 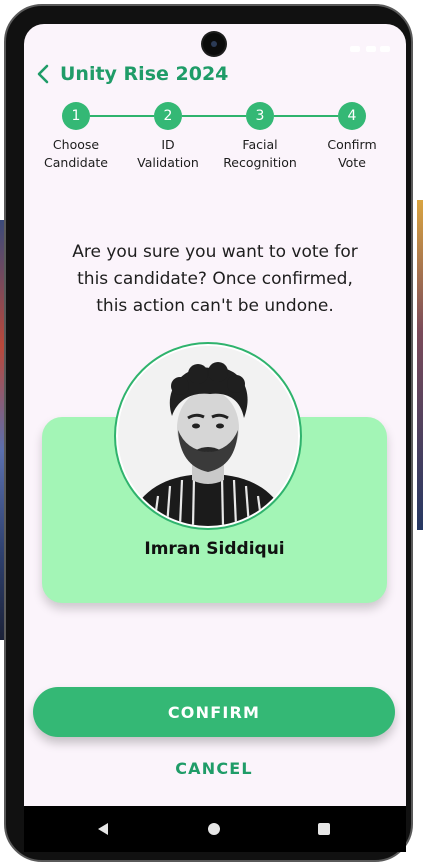 What do you see at coordinates (76, 153) in the screenshot?
I see `step-1-label: Choose Candidate` at bounding box center [76, 153].